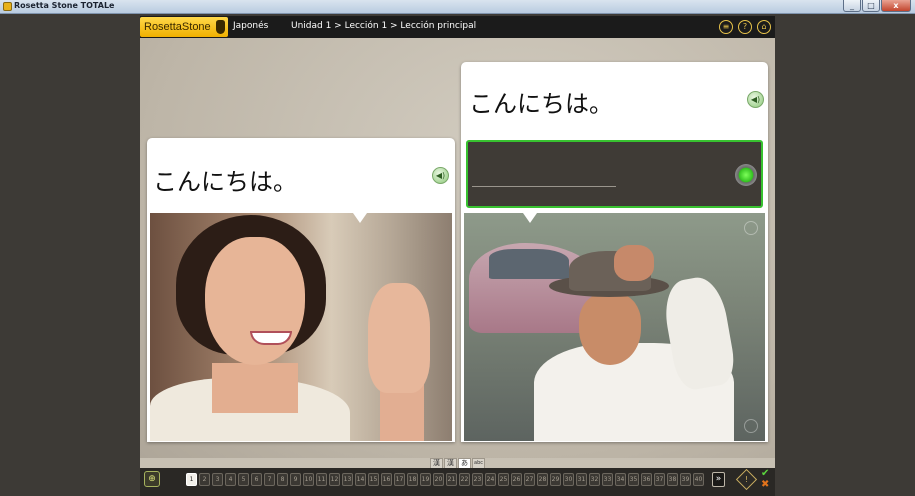  What do you see at coordinates (295, 479) in the screenshot?
I see `screen-button: 9` at bounding box center [295, 479].